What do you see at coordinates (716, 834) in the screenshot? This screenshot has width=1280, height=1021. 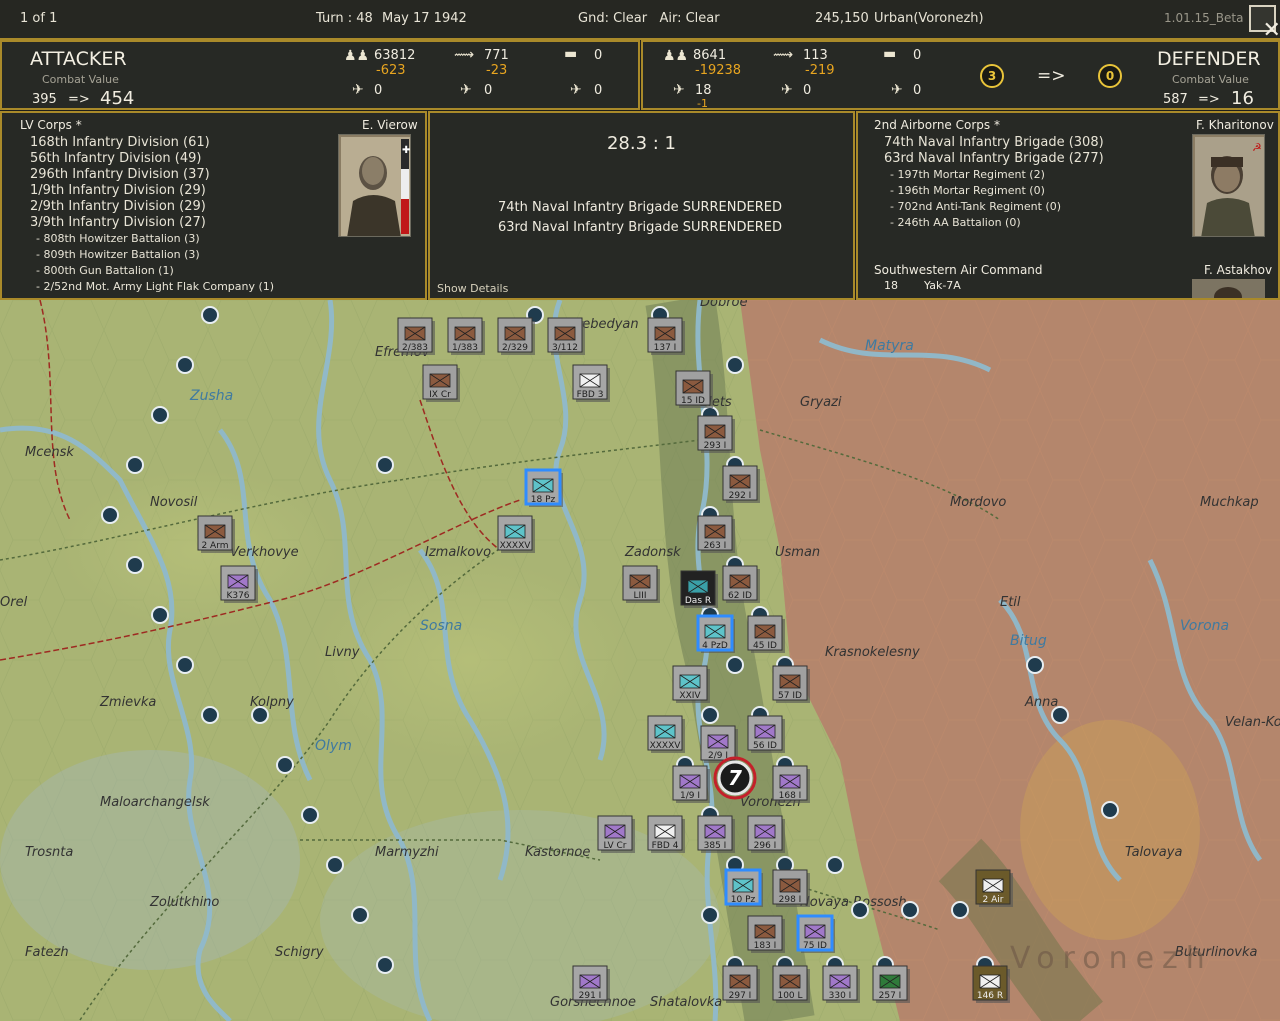 I see `unit-counter: 385 I` at bounding box center [716, 834].